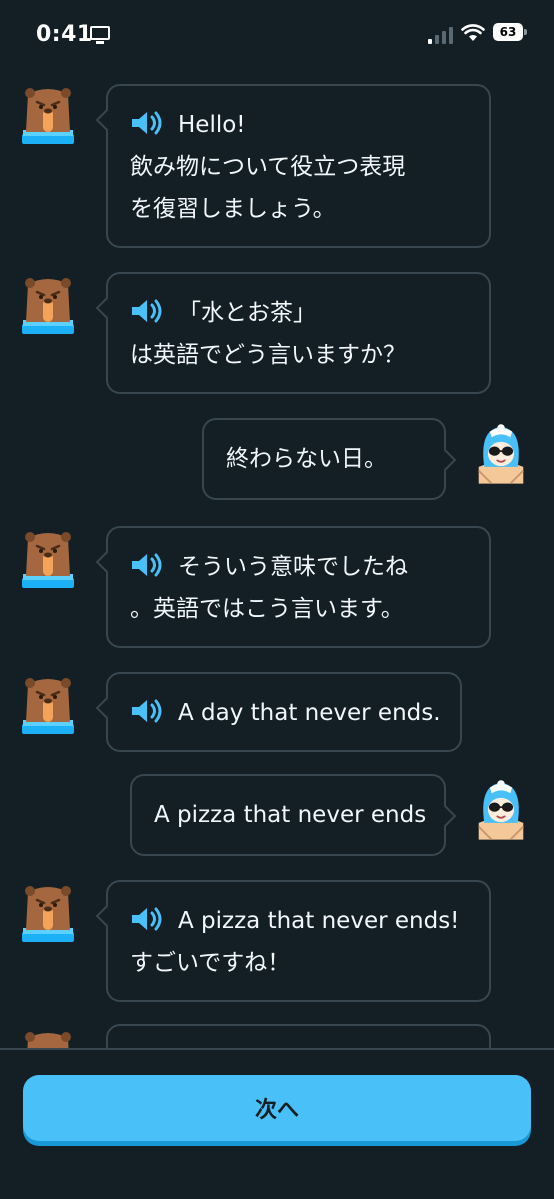  What do you see at coordinates (298, 1036) in the screenshot?
I see `message-bubble-partial` at bounding box center [298, 1036].